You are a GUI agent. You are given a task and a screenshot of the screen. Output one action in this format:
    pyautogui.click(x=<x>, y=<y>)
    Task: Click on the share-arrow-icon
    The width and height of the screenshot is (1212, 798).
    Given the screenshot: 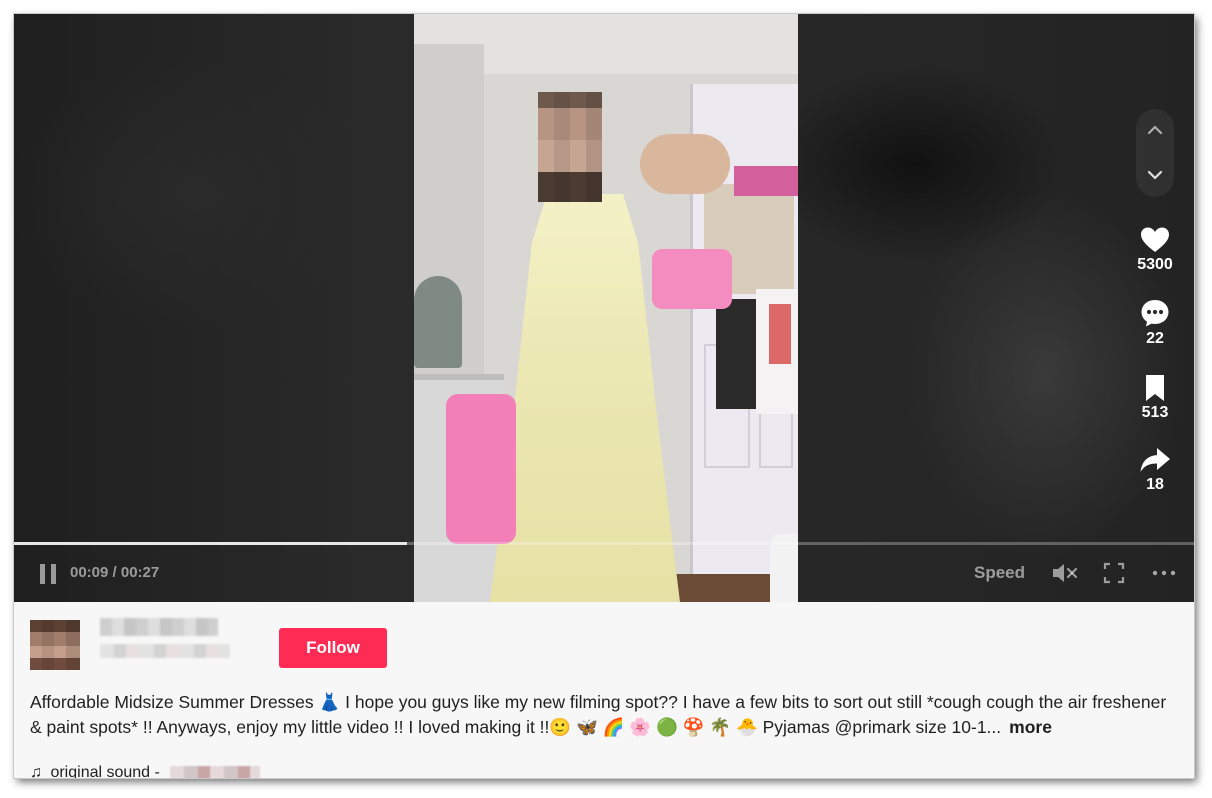 What is the action you would take?
    pyautogui.click(x=1155, y=460)
    